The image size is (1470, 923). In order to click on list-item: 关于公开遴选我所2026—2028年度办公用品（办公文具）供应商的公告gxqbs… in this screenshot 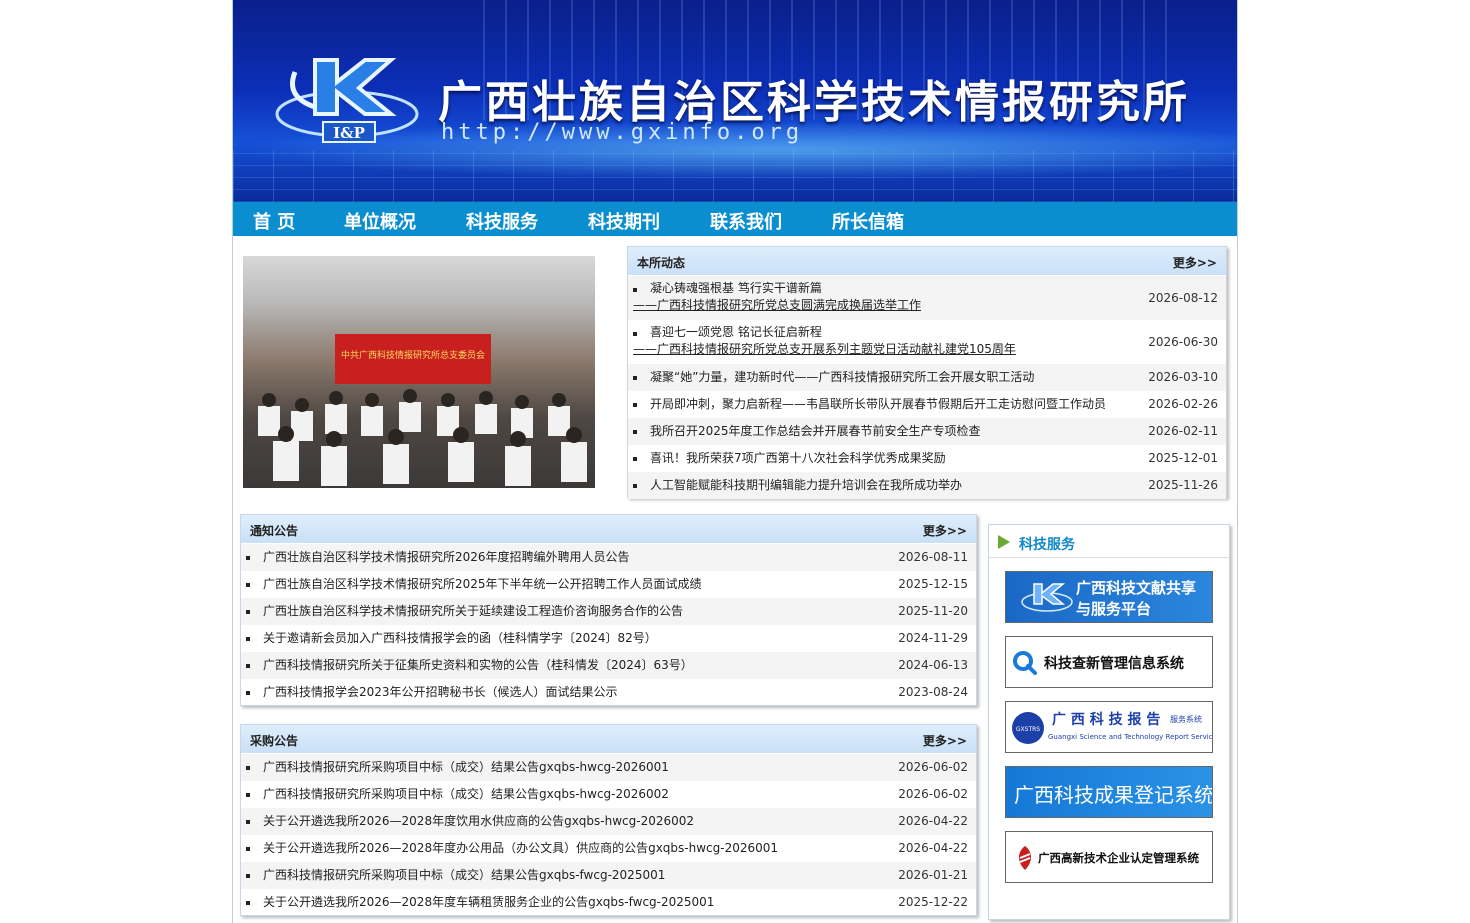, I will do `click(608, 848)`.